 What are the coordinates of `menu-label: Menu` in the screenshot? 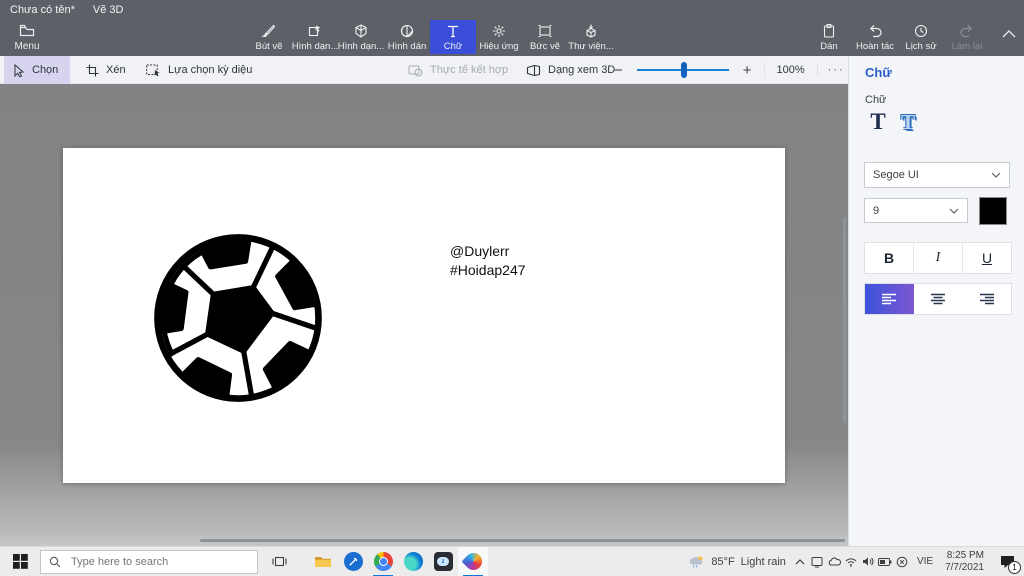 It's located at (27, 46).